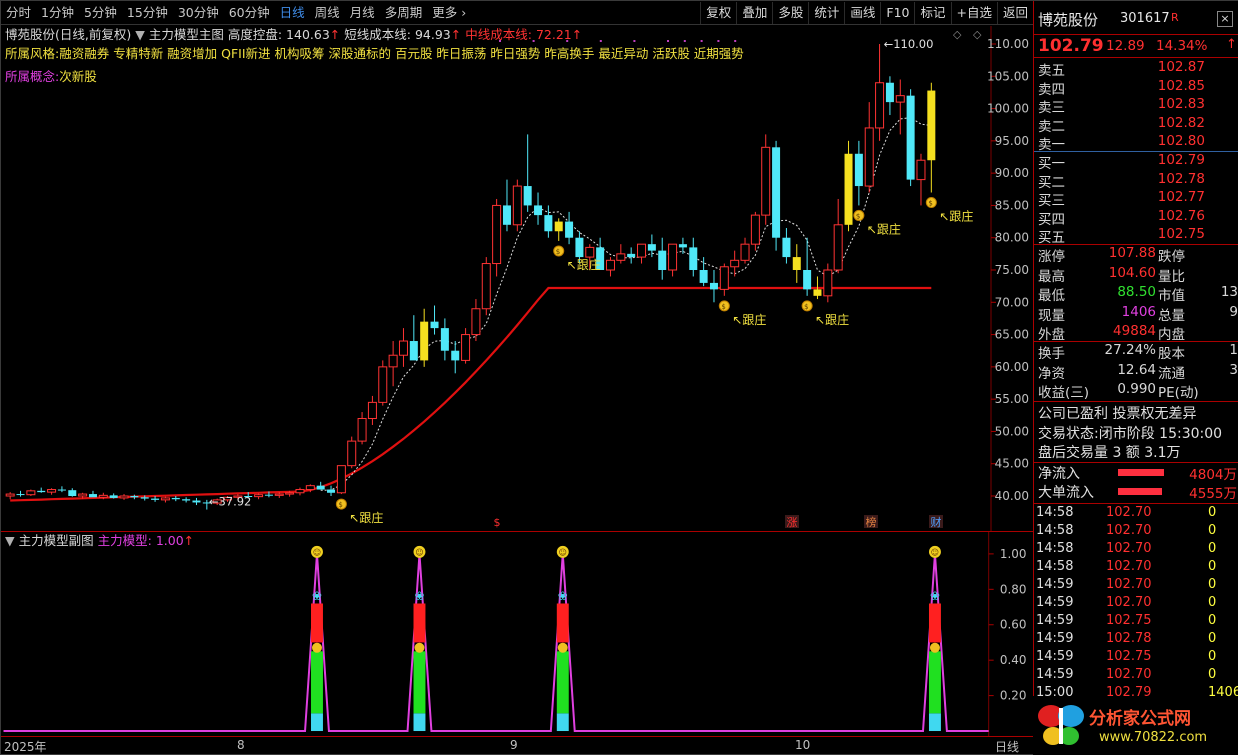 The image size is (1238, 755). Describe the element at coordinates (1130, 433) in the screenshot. I see `trade-status: 交易状态:闭市阶段 15:30:00` at that location.